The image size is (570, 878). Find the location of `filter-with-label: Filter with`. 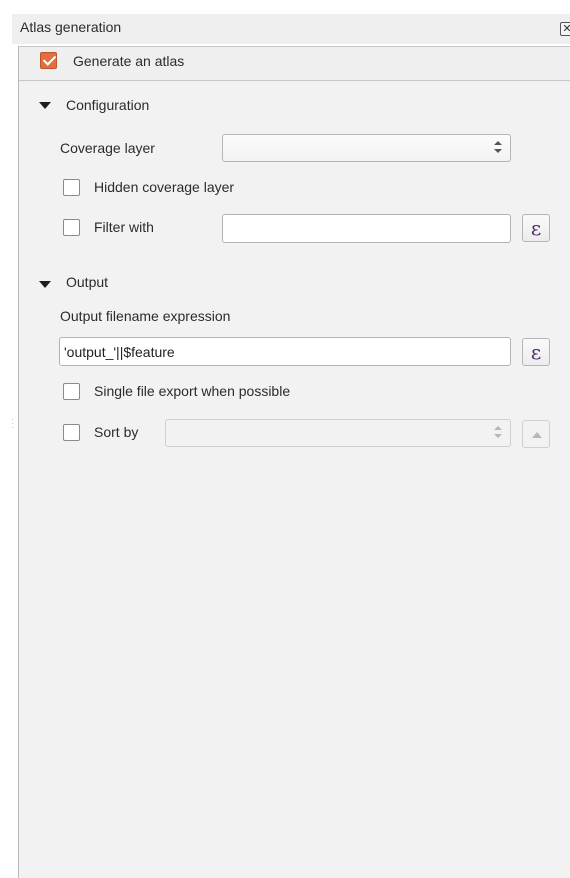

filter-with-label: Filter with is located at coordinates (124, 227).